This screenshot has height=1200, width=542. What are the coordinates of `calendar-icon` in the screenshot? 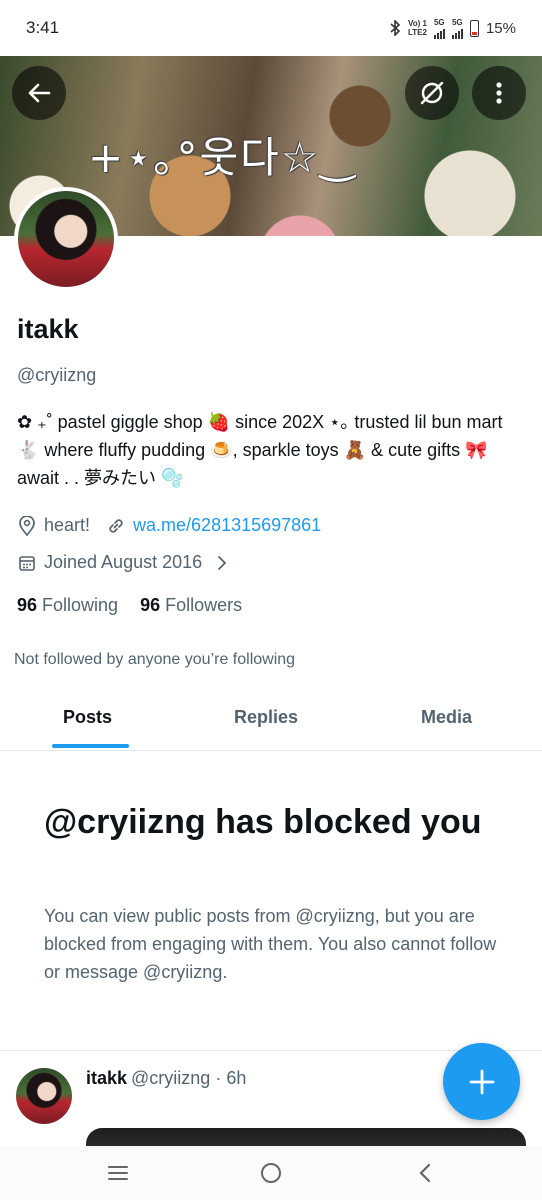 It's located at (27, 563).